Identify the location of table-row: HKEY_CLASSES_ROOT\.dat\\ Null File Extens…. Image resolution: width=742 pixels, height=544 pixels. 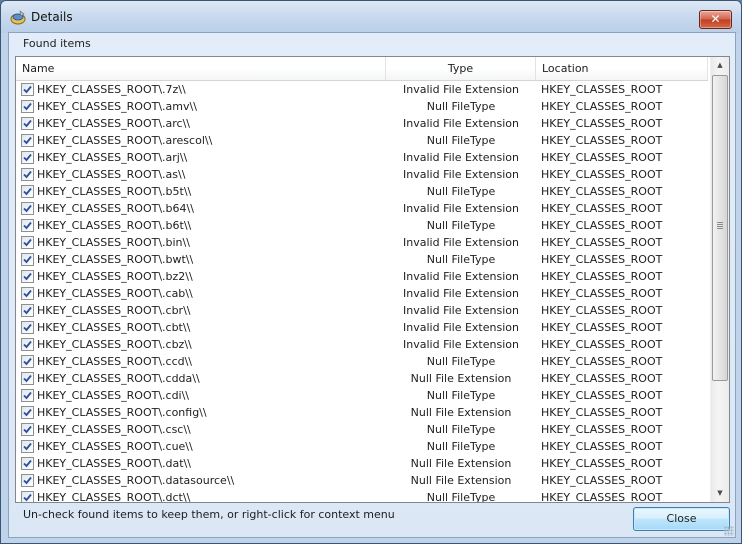
(362, 463).